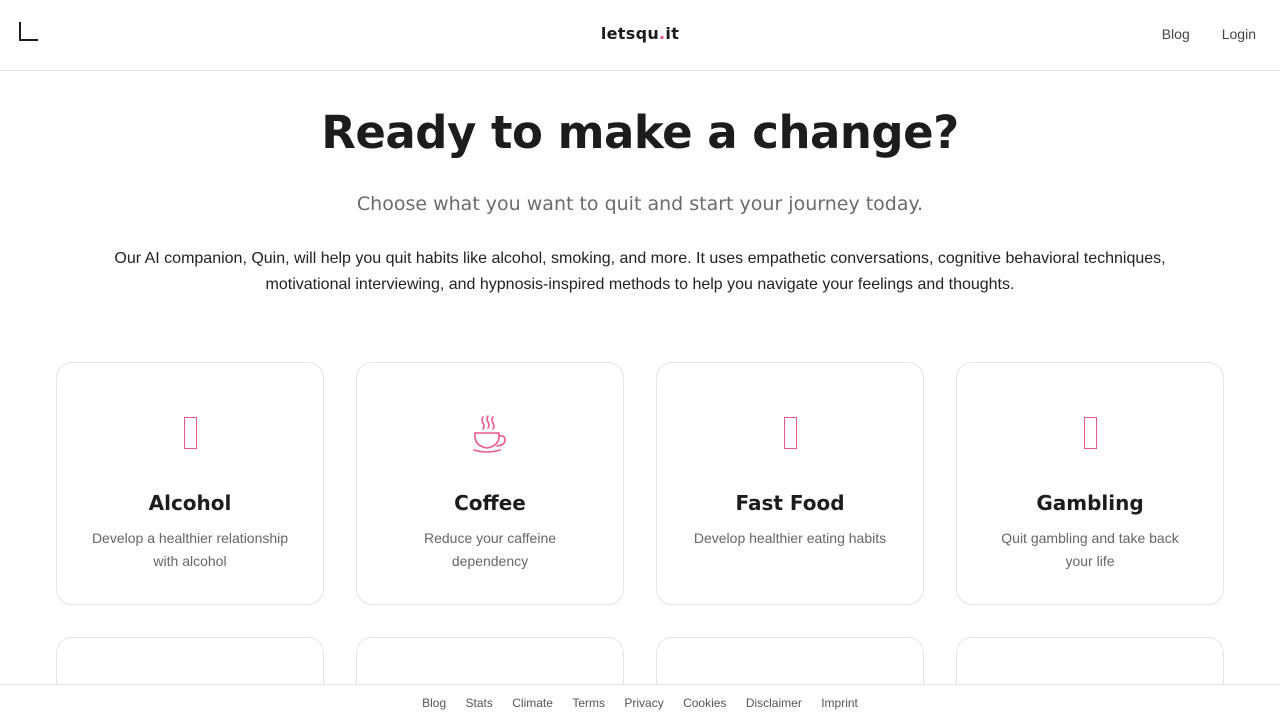  I want to click on footer-privacy-link: Privacy, so click(644, 703).